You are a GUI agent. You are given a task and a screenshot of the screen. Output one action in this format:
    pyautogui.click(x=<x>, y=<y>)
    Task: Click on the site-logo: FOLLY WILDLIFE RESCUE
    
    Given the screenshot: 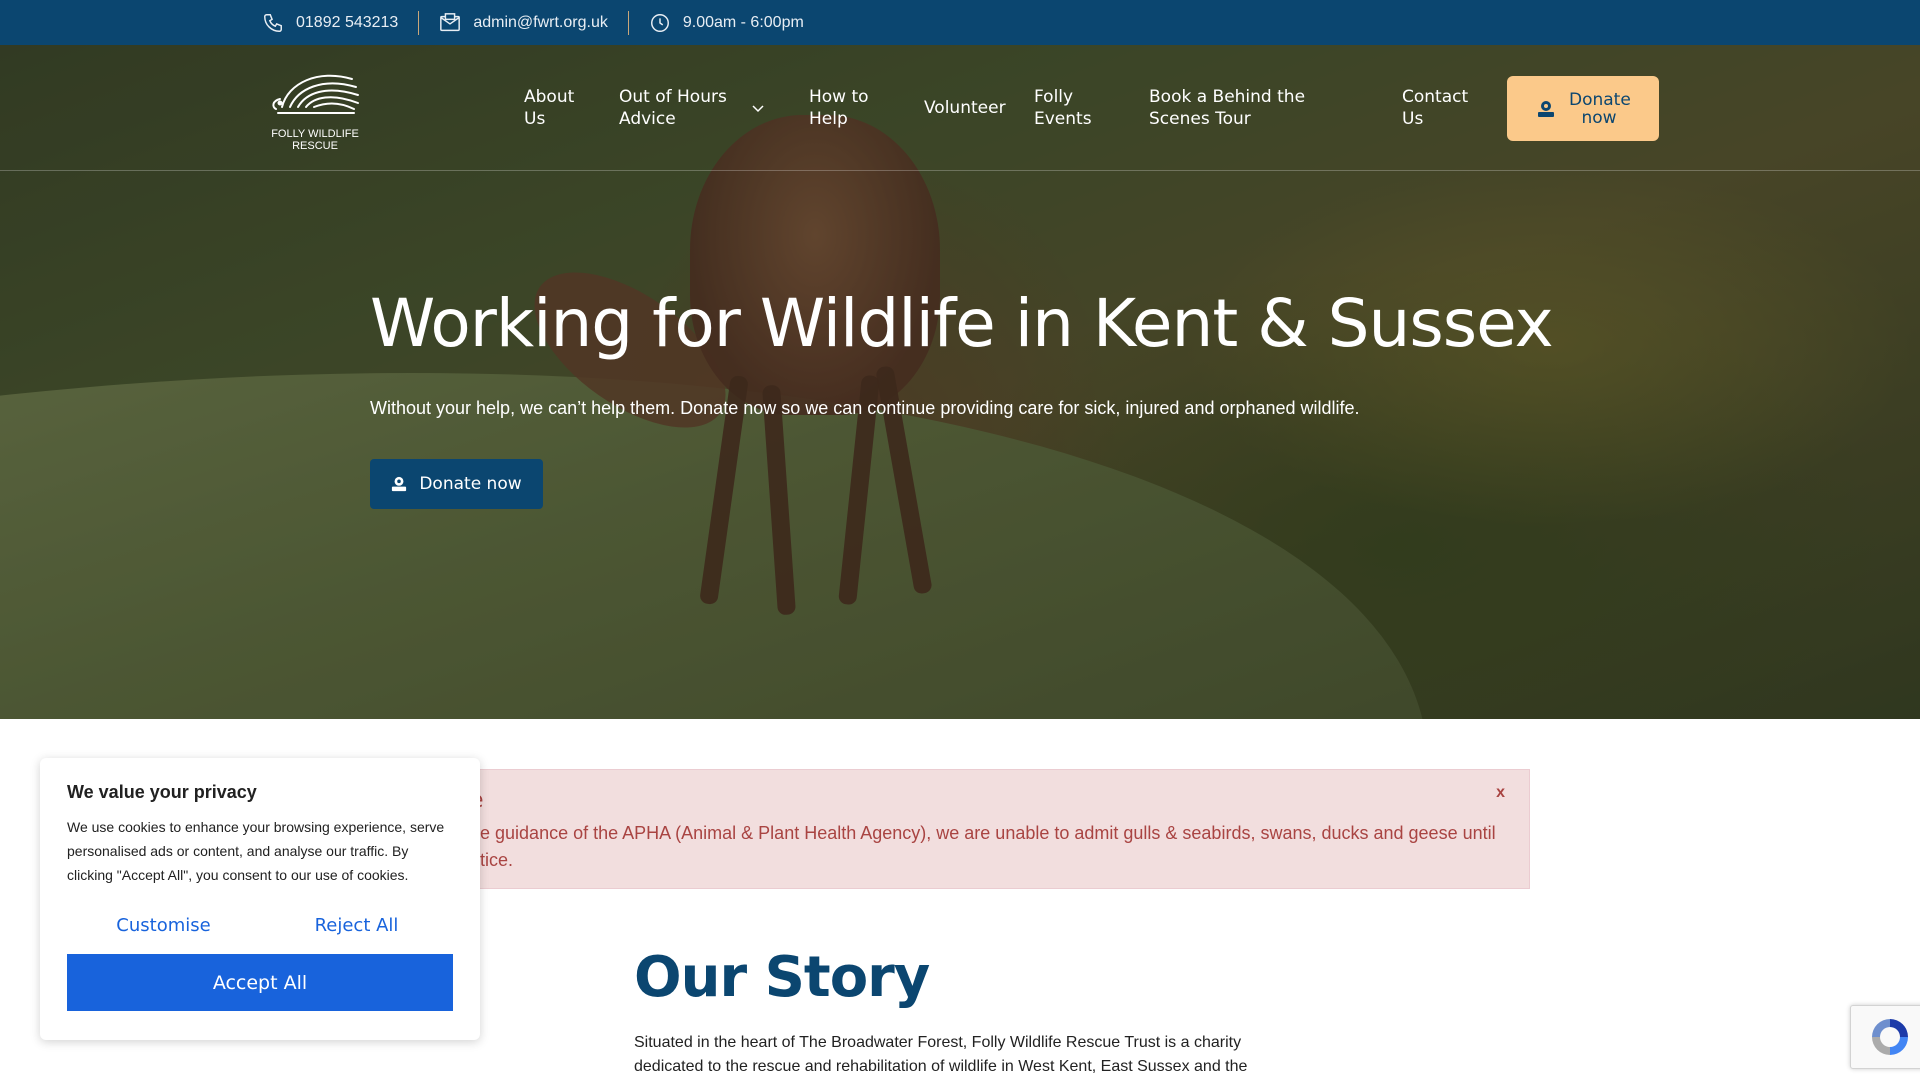 What is the action you would take?
    pyautogui.click(x=315, y=109)
    